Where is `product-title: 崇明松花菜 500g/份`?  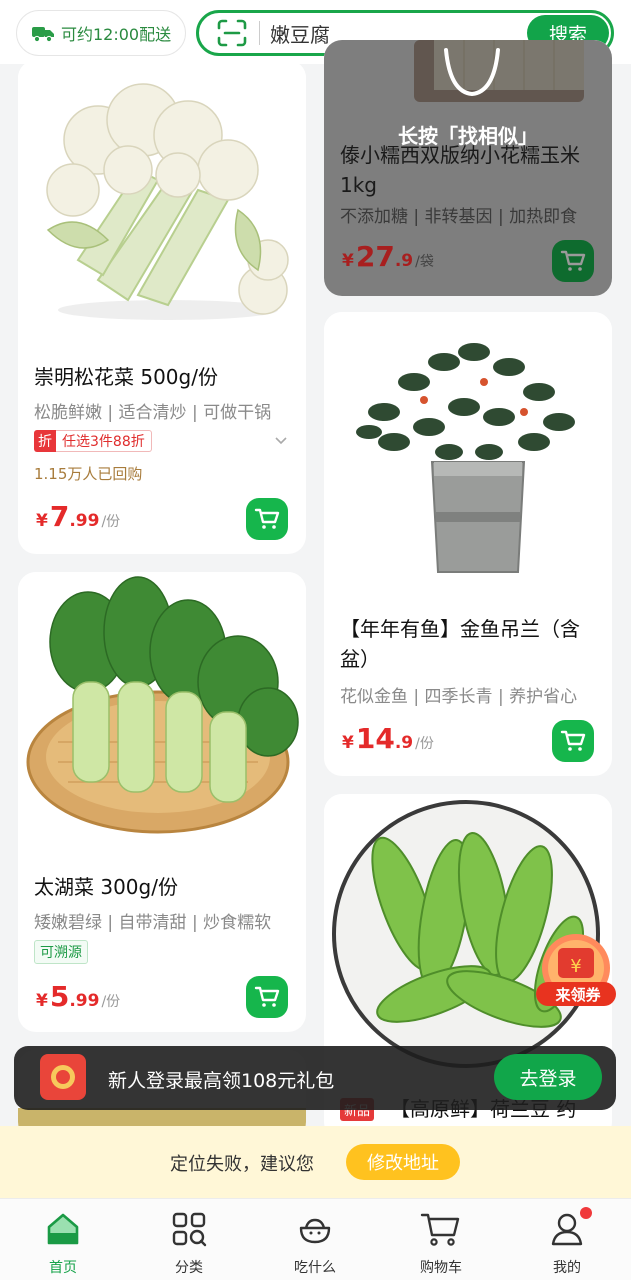
product-title: 崇明松花菜 500g/份 is located at coordinates (126, 377).